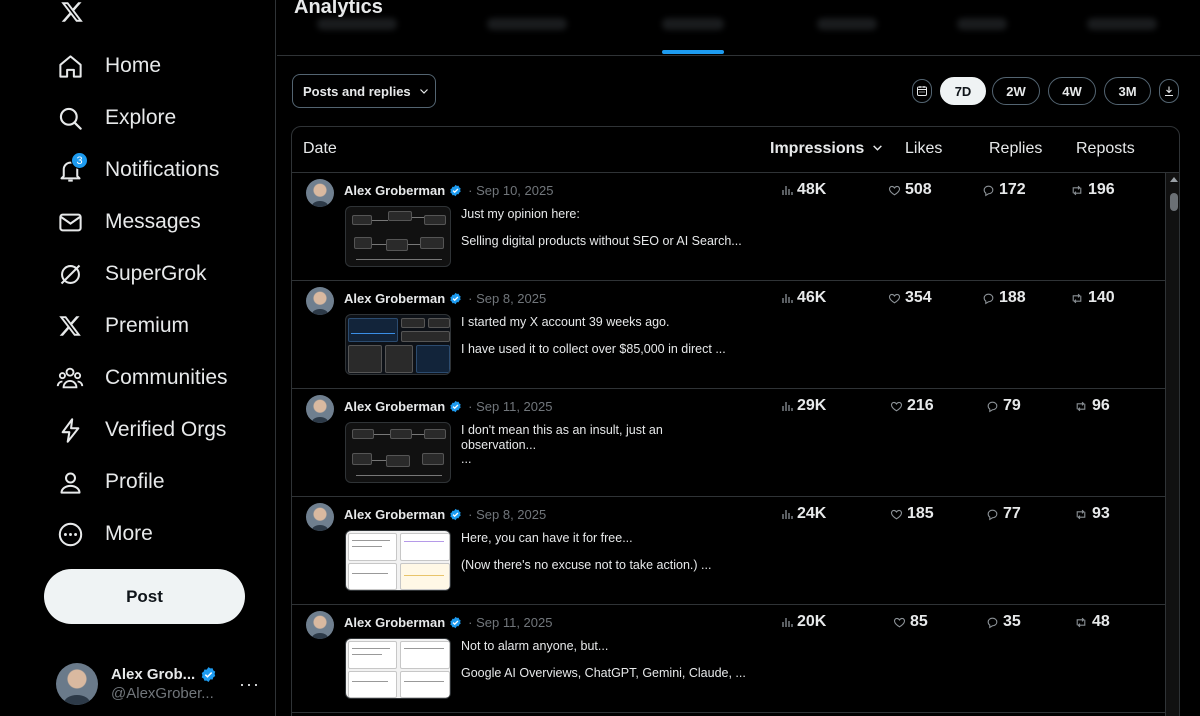 The image size is (1200, 716). I want to click on impressions-value: 29K, so click(803, 406).